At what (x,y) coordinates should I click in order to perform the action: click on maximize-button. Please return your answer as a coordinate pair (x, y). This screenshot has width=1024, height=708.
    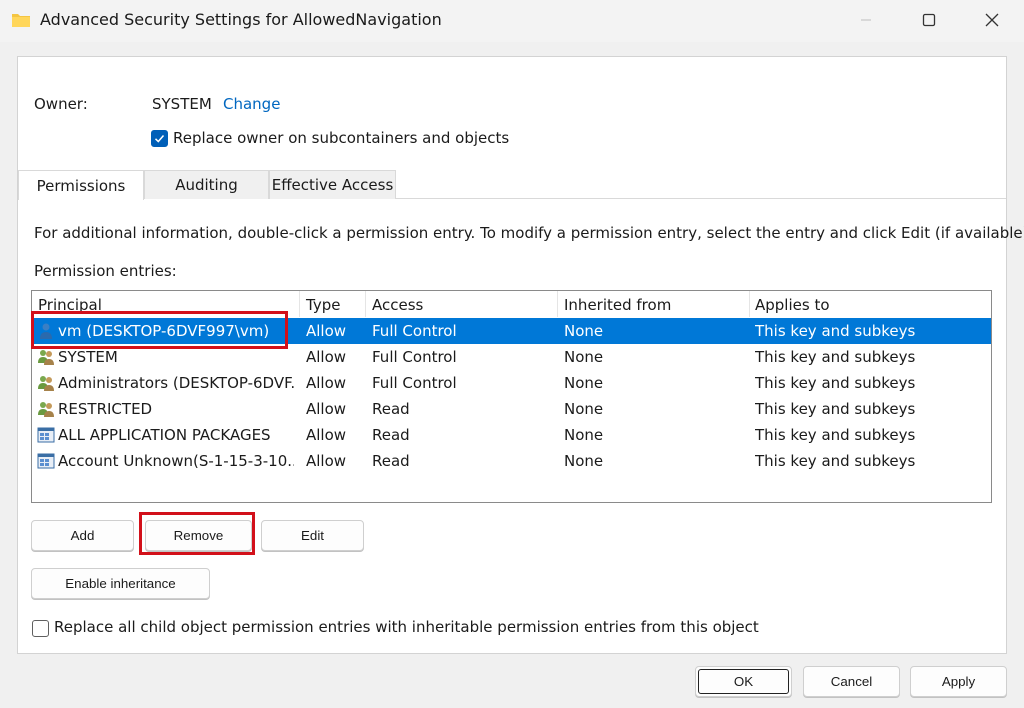
    Looking at the image, I should click on (929, 20).